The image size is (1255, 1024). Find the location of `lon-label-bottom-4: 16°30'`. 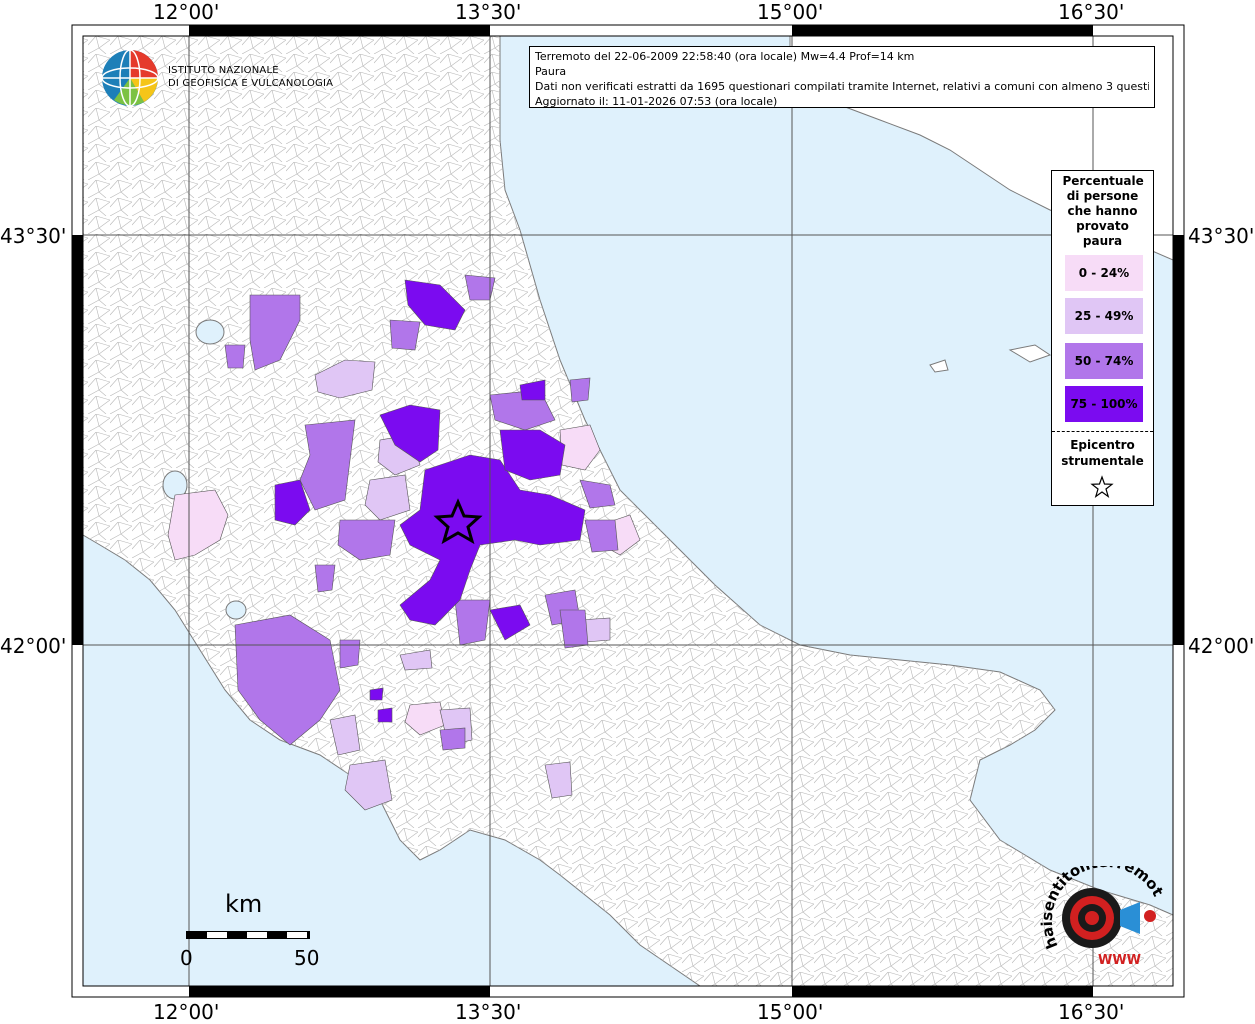

lon-label-bottom-4: 16°30' is located at coordinates (1091, 1012).